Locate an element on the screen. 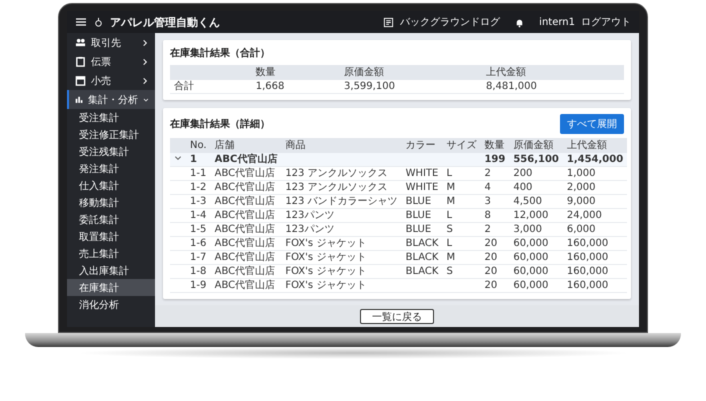 The height and width of the screenshot is (401, 706). table-cell: 1-4 is located at coordinates (198, 215).